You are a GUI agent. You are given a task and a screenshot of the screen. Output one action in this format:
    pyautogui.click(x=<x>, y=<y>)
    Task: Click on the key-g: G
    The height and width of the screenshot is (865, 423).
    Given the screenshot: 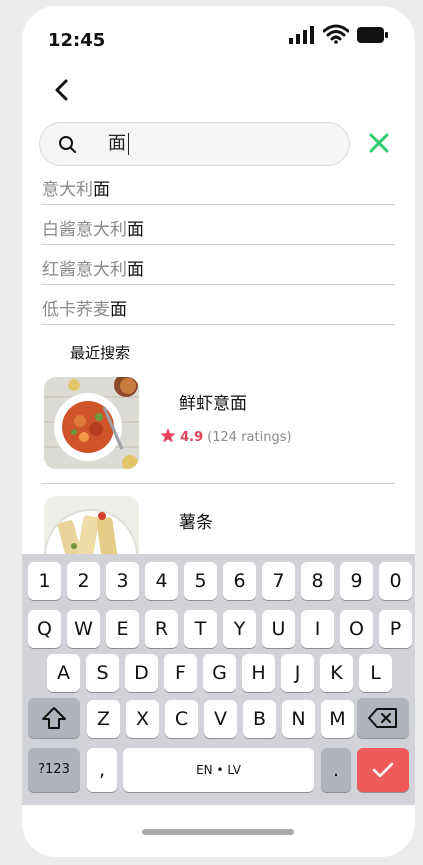 What is the action you would take?
    pyautogui.click(x=219, y=673)
    